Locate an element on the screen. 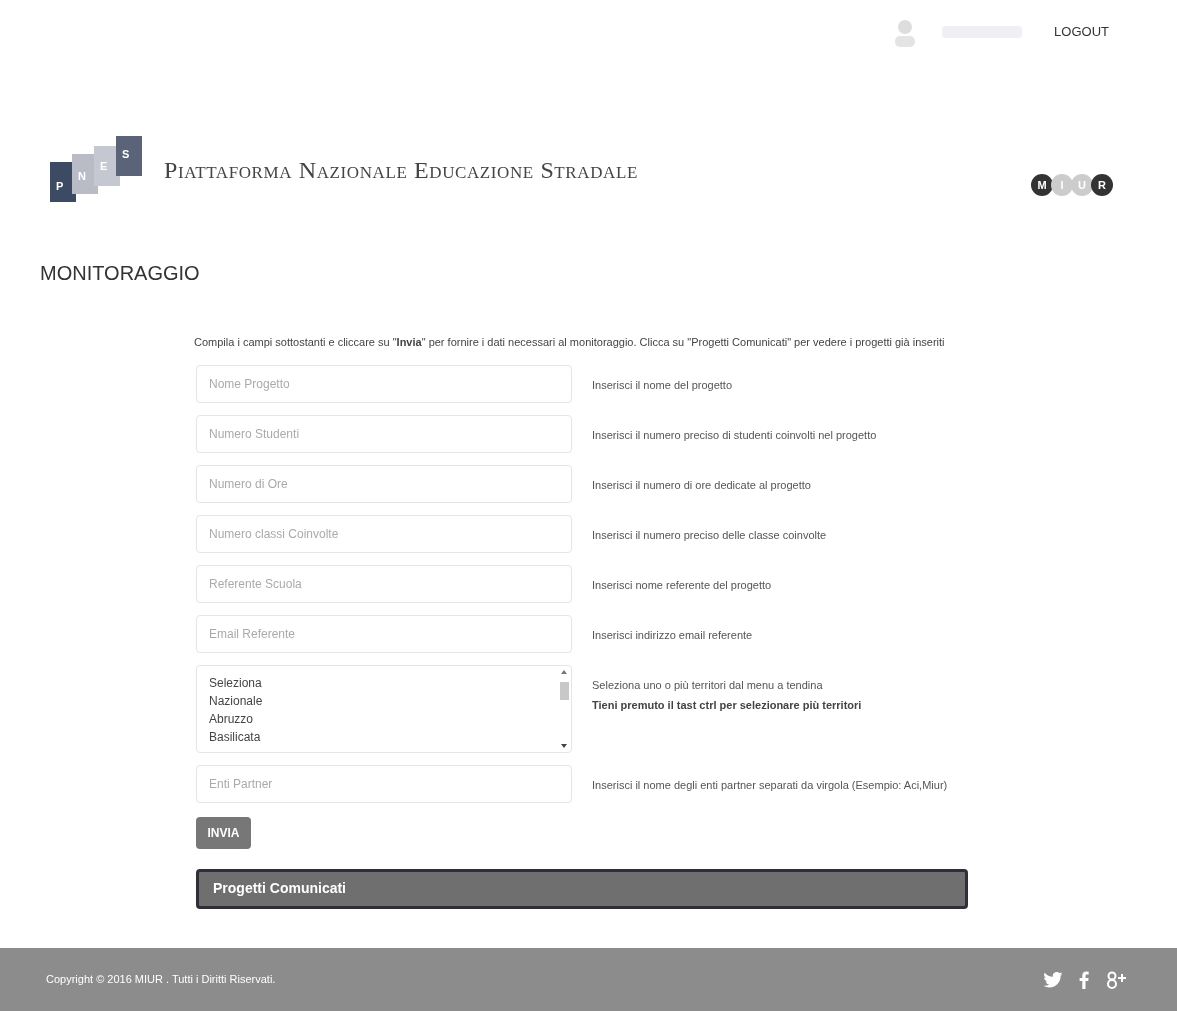 The image size is (1177, 1011). form-instructions: Compila i campi sottostanti e cliccare su "Invia" per fornire i dati necessari al monitoraggio. Clicca su "Progetti Comunicati" per vedere i progetti già inseriti is located at coordinates (570, 342).